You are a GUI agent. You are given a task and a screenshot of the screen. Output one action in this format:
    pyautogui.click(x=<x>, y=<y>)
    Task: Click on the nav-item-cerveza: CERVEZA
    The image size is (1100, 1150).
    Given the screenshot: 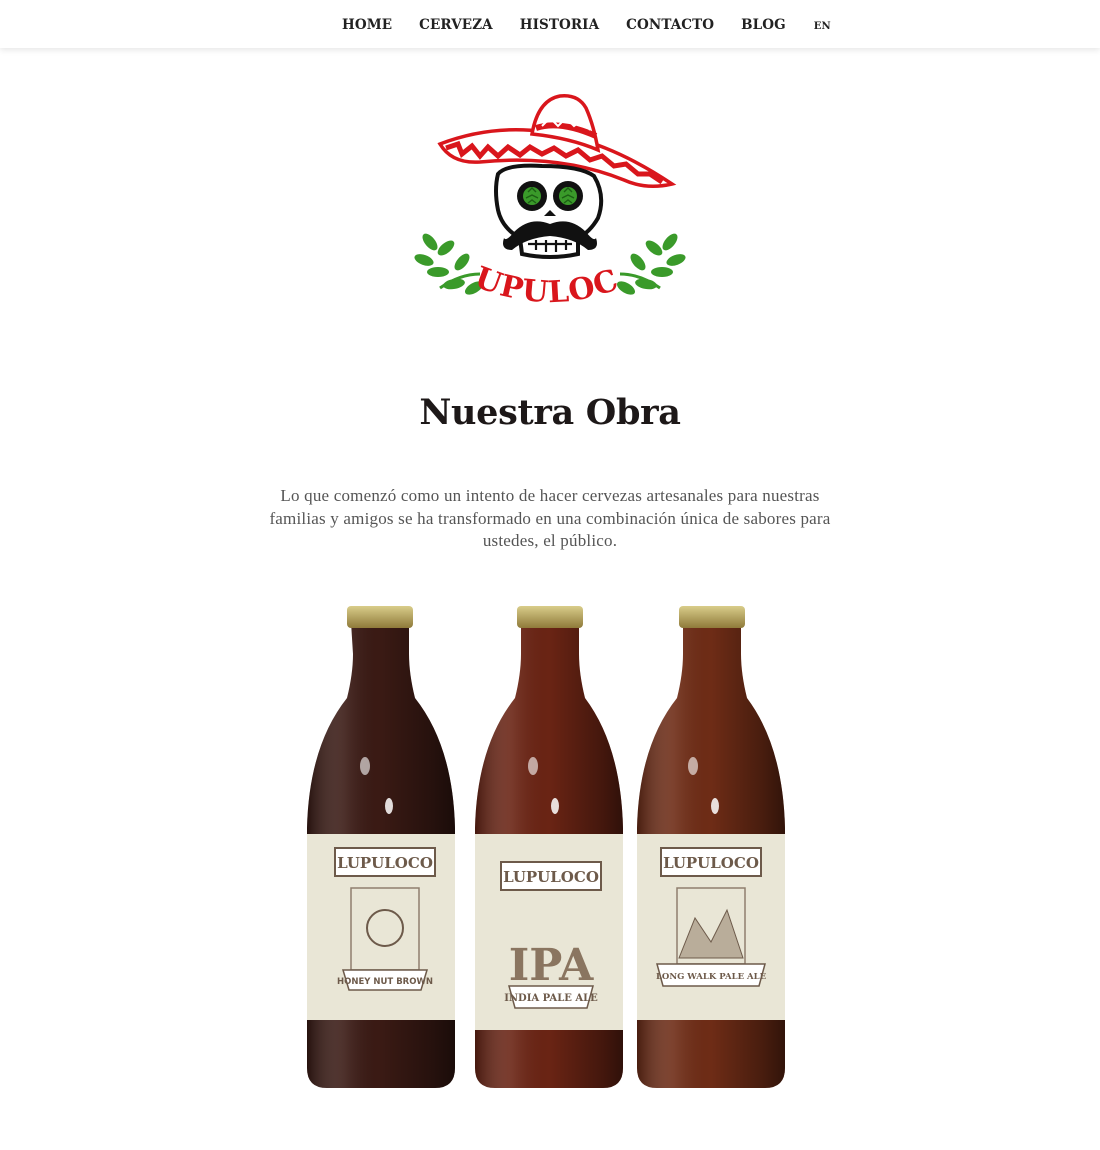 What is the action you would take?
    pyautogui.click(x=456, y=25)
    